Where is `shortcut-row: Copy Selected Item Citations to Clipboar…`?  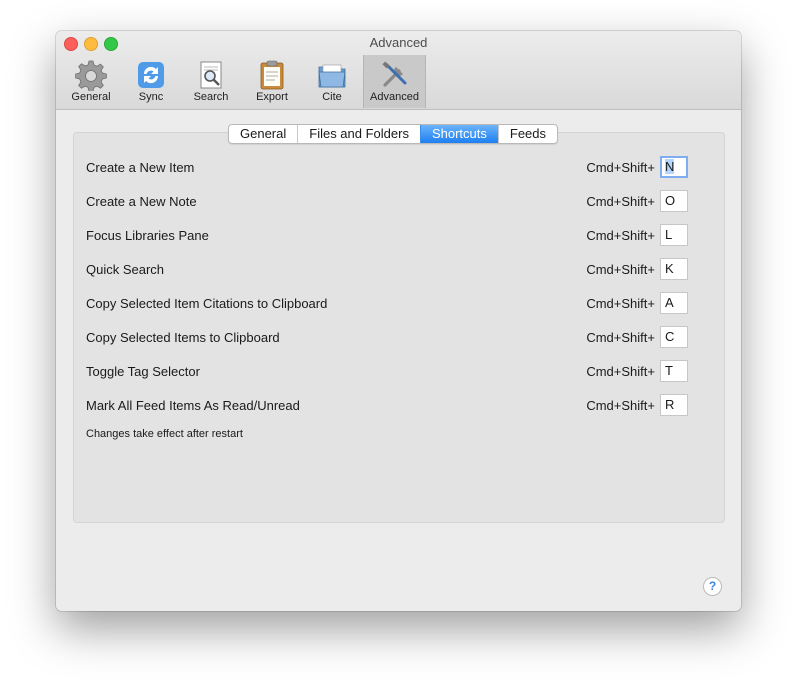
shortcut-row: Copy Selected Item Citations to Clipboar… is located at coordinates (401, 304).